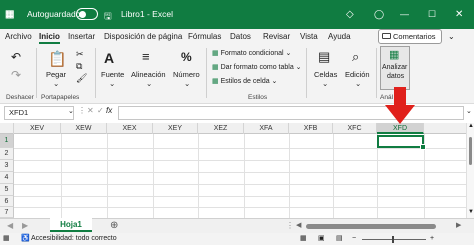 Image resolution: width=474 pixels, height=245 pixels. Describe the element at coordinates (339, 36) in the screenshot. I see `tab-ayuda: Ayuda` at that location.